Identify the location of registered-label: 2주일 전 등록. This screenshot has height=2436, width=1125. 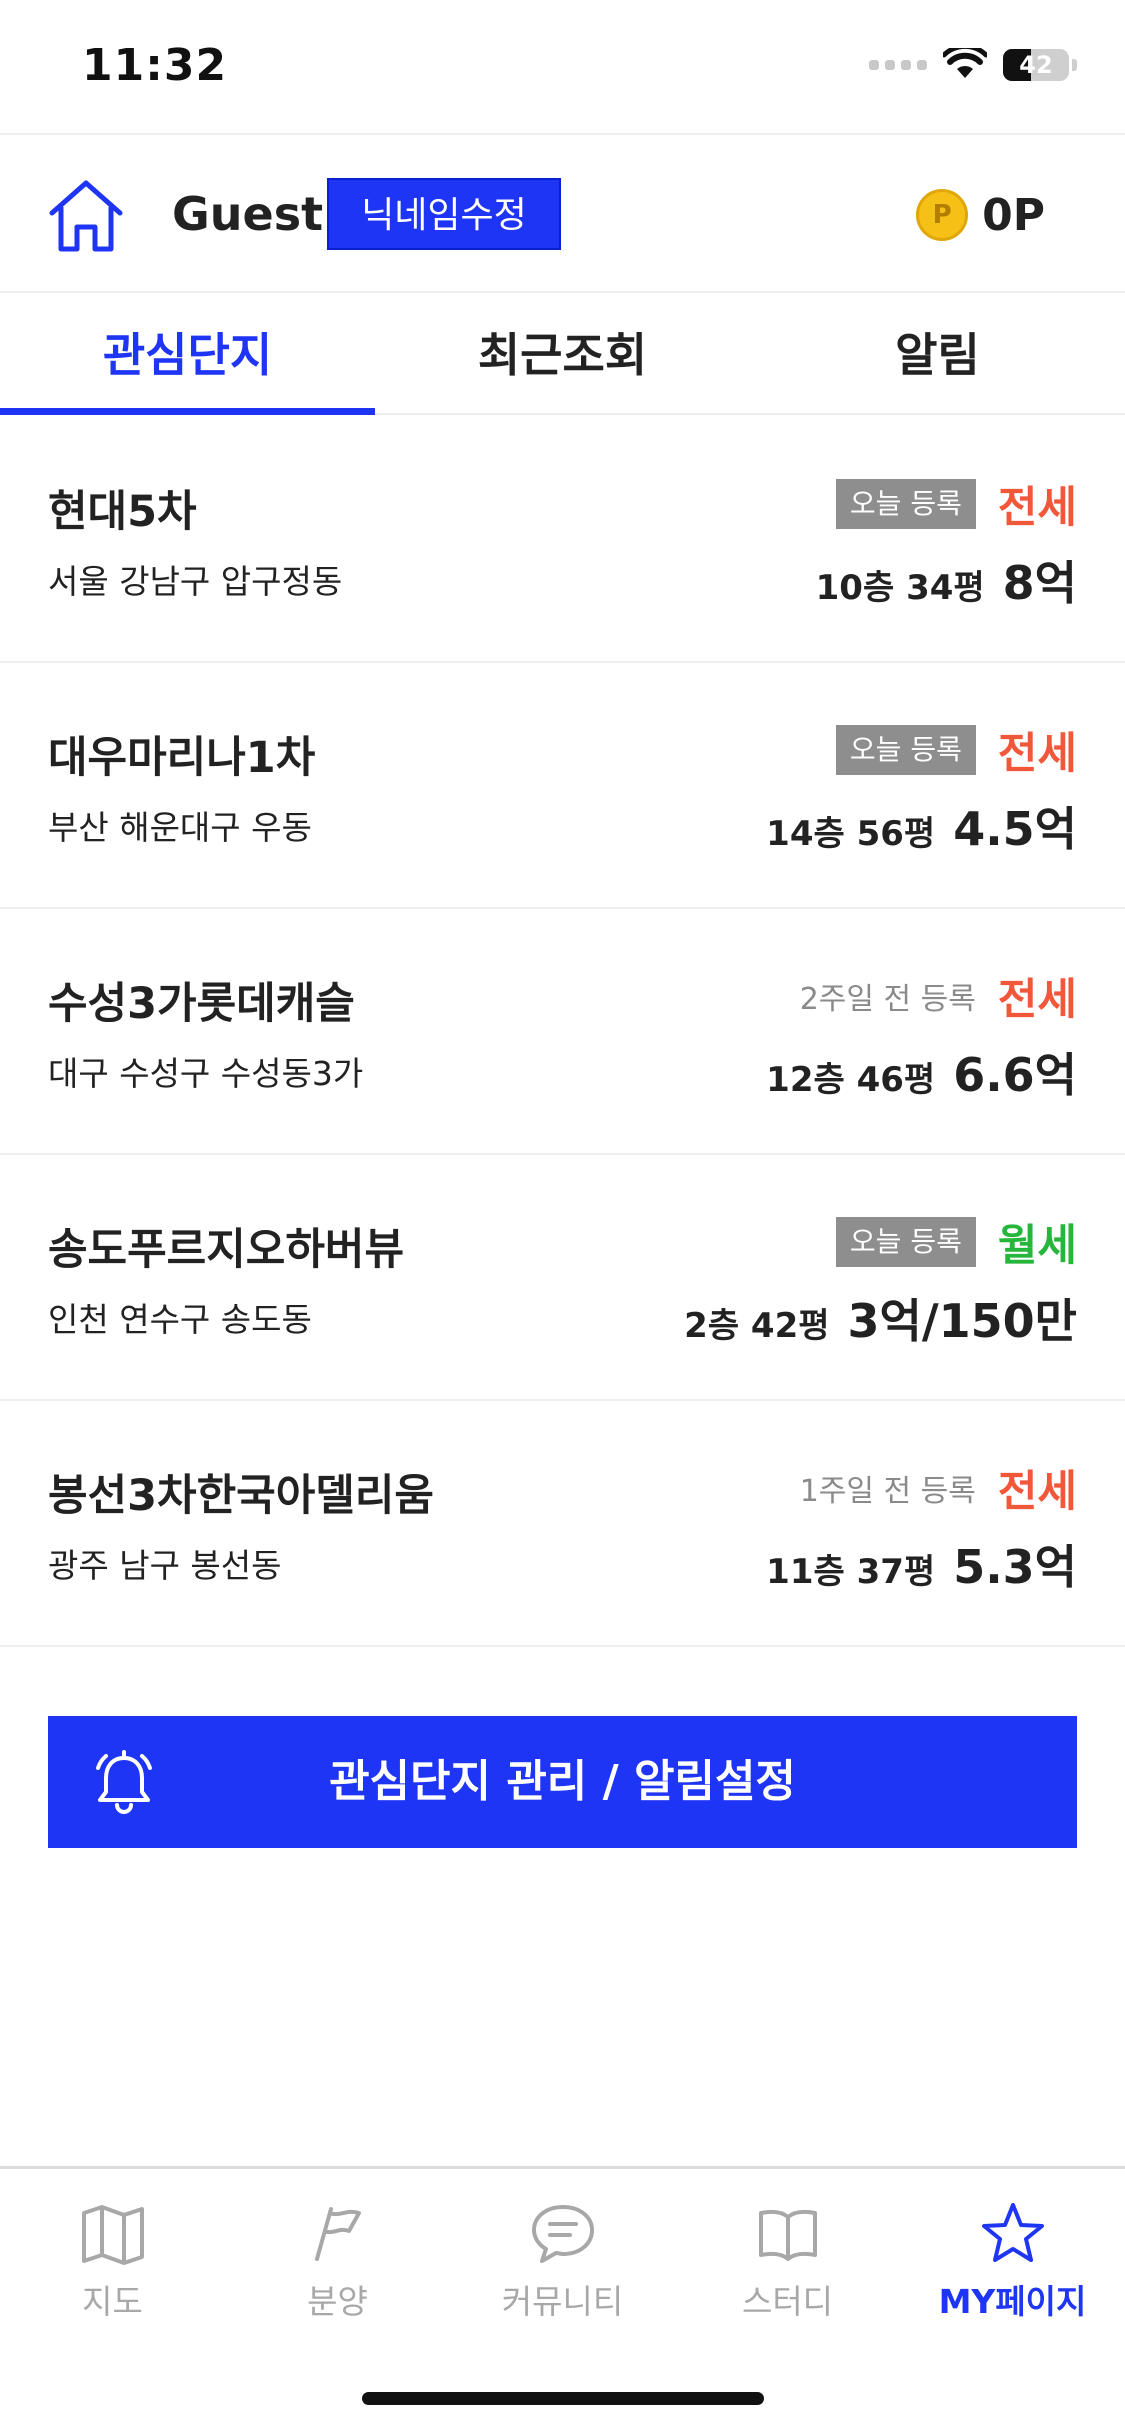
(887, 999).